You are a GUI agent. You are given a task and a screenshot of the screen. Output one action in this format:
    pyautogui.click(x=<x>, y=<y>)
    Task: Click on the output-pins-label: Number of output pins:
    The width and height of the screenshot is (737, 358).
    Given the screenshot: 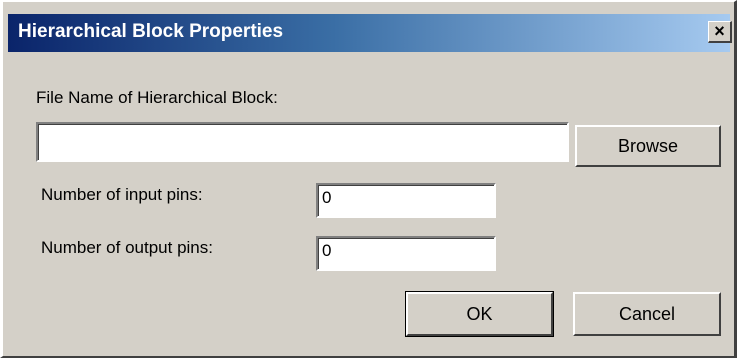 What is the action you would take?
    pyautogui.click(x=127, y=247)
    